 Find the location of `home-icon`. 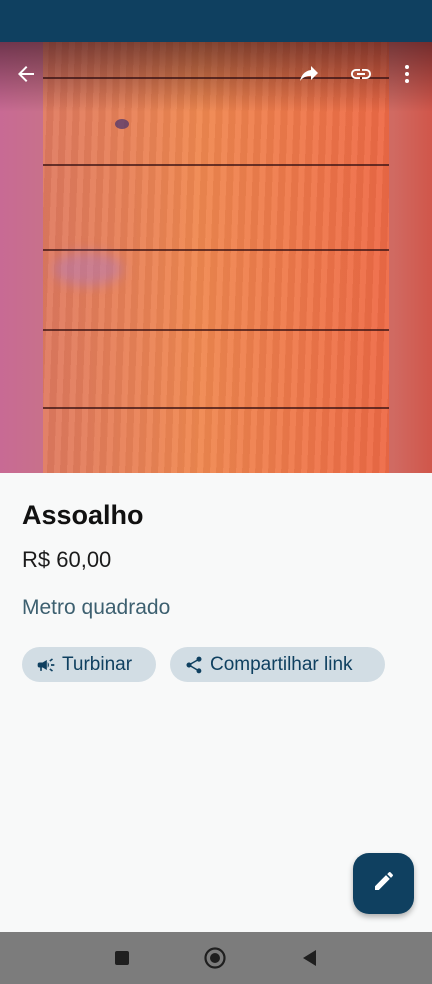

home-icon is located at coordinates (215, 958).